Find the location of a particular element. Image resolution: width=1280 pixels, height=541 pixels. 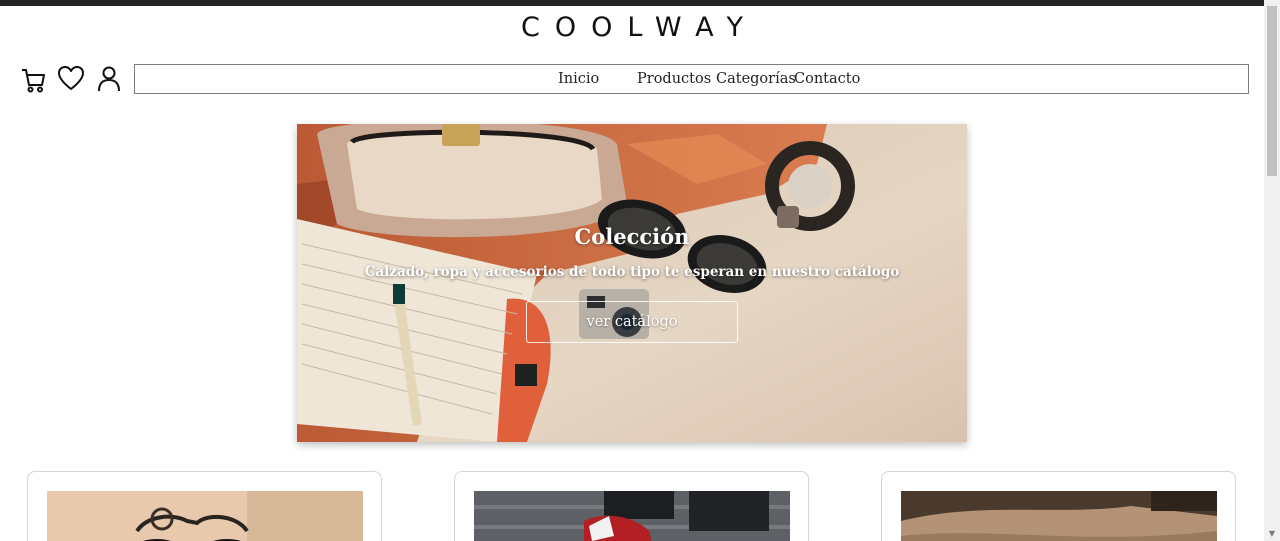

scrollbar-thumb is located at coordinates (1272, 91).